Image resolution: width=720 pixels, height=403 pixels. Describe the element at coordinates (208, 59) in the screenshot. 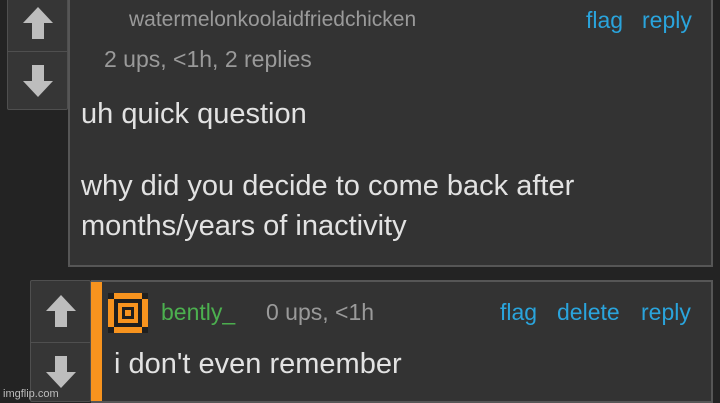

I see `comment-meta: 2 ups, <1h, 2 replies` at that location.